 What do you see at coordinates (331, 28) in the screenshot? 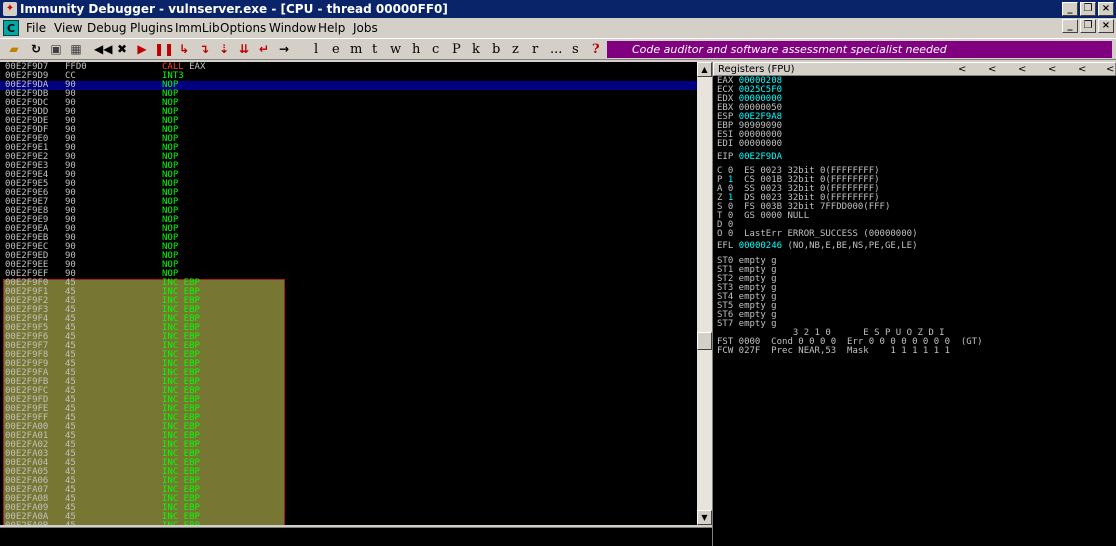
I see `menu-help: Help` at bounding box center [331, 28].